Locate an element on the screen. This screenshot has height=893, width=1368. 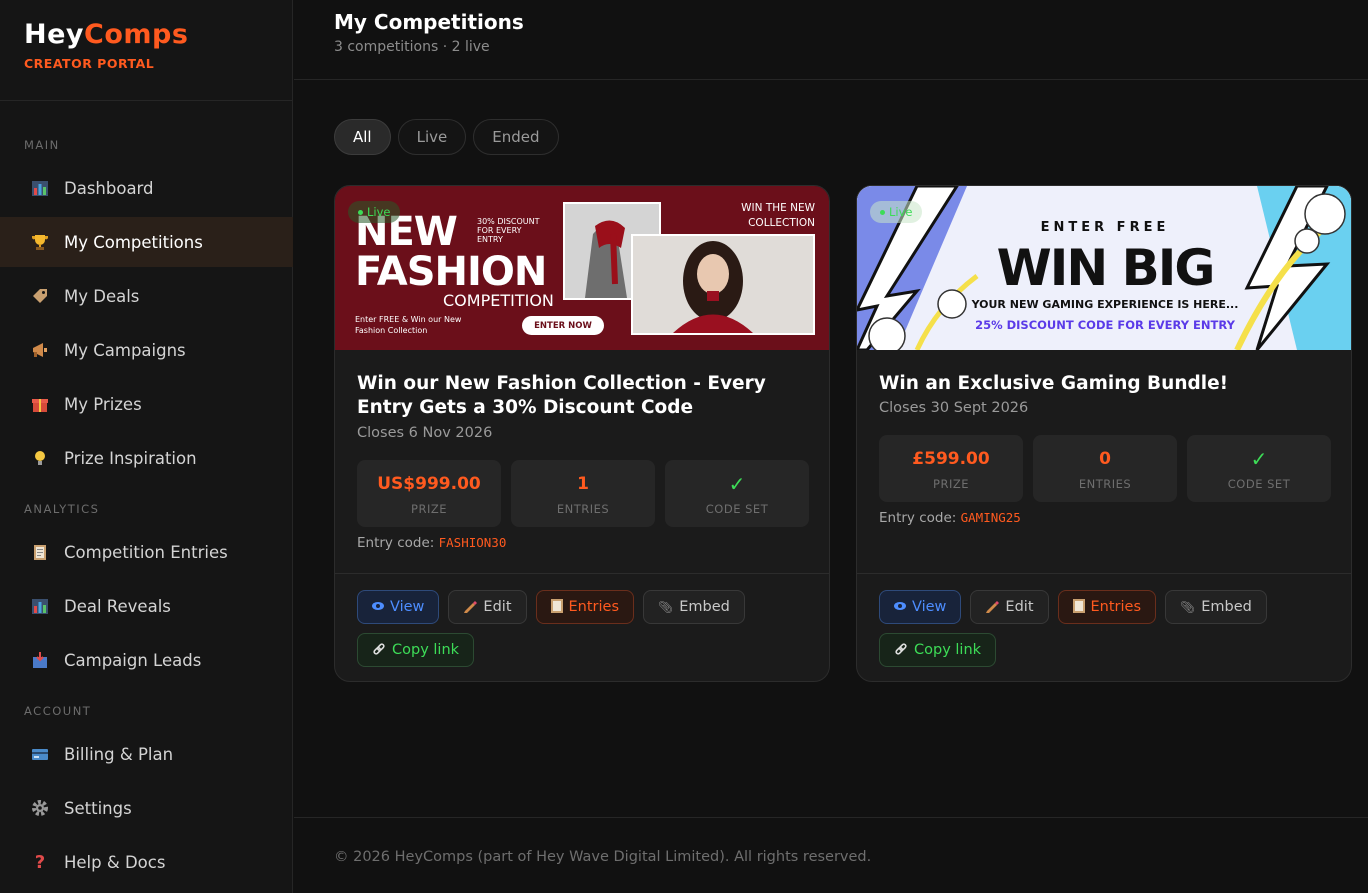
sidebar-item-label: Campaign Leads is located at coordinates (133, 660).